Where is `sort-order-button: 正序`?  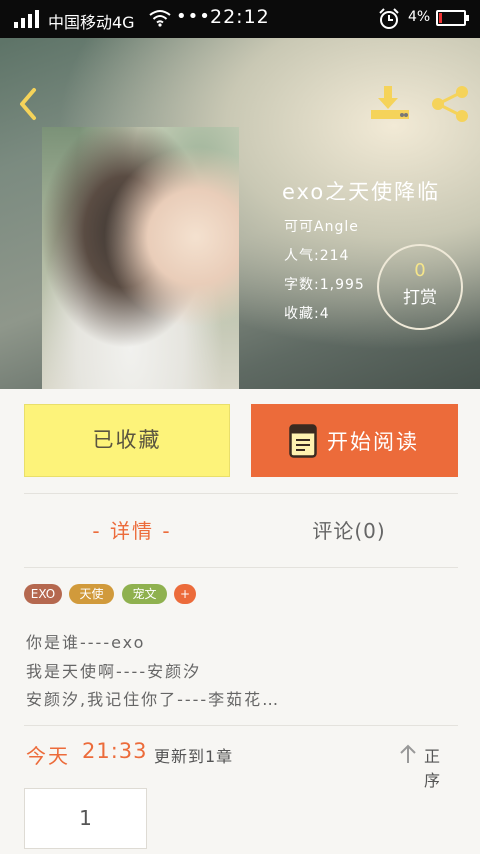
sort-order-button: 正序 is located at coordinates (441, 767).